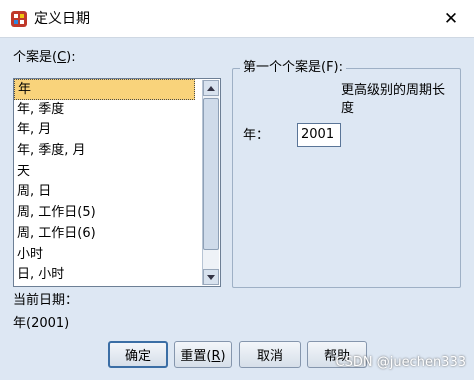  I want to click on list-item: 天, so click(107, 172).